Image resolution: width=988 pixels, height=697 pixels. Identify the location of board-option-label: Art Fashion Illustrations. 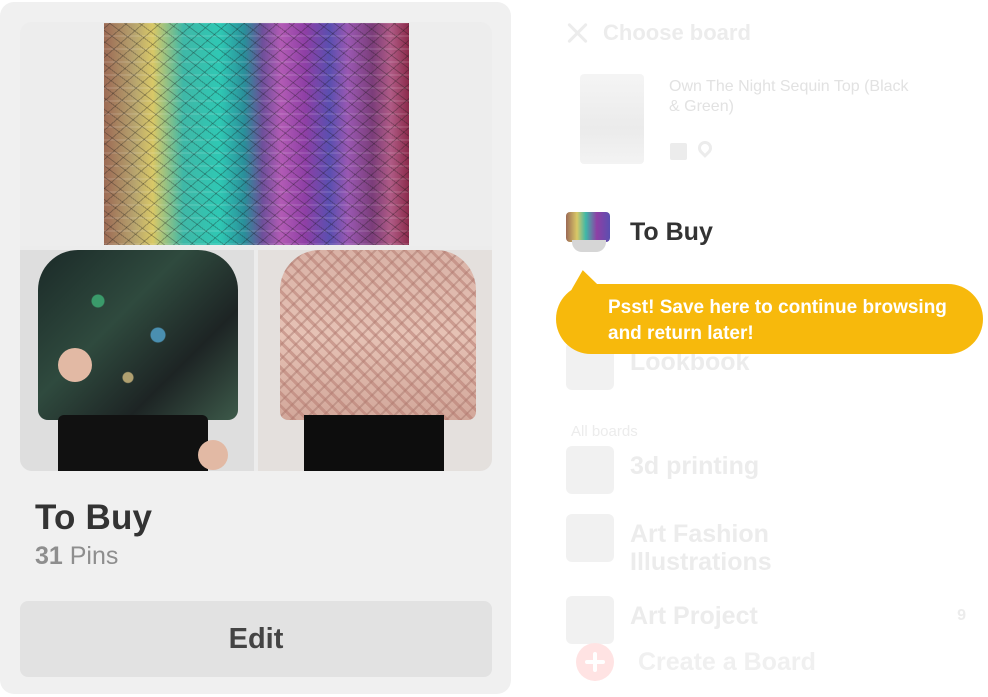
(701, 548).